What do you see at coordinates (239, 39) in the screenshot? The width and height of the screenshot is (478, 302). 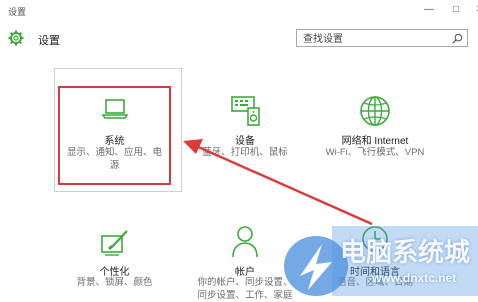 I see `settings-header: 设置` at bounding box center [239, 39].